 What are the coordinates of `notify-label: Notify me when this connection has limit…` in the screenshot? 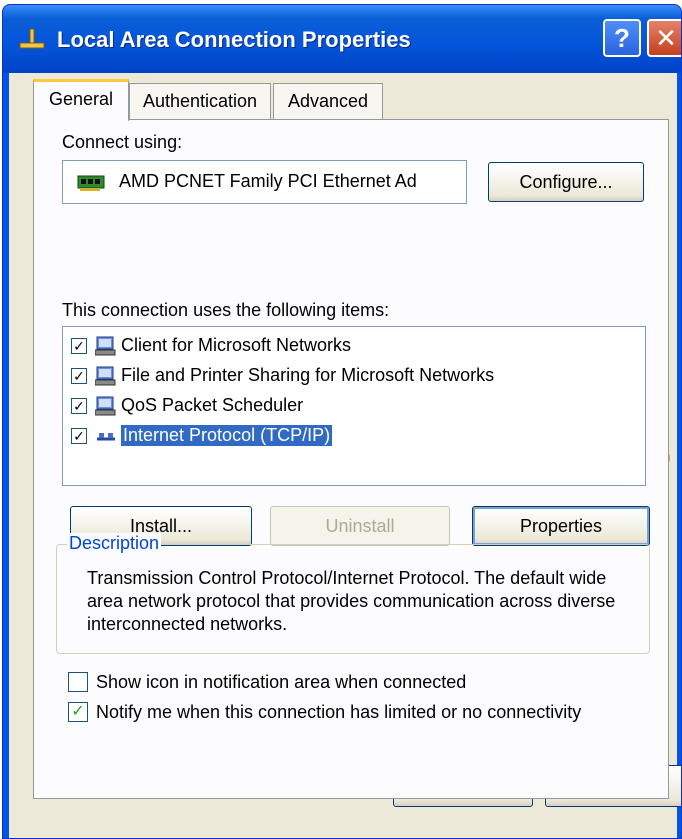 It's located at (339, 712).